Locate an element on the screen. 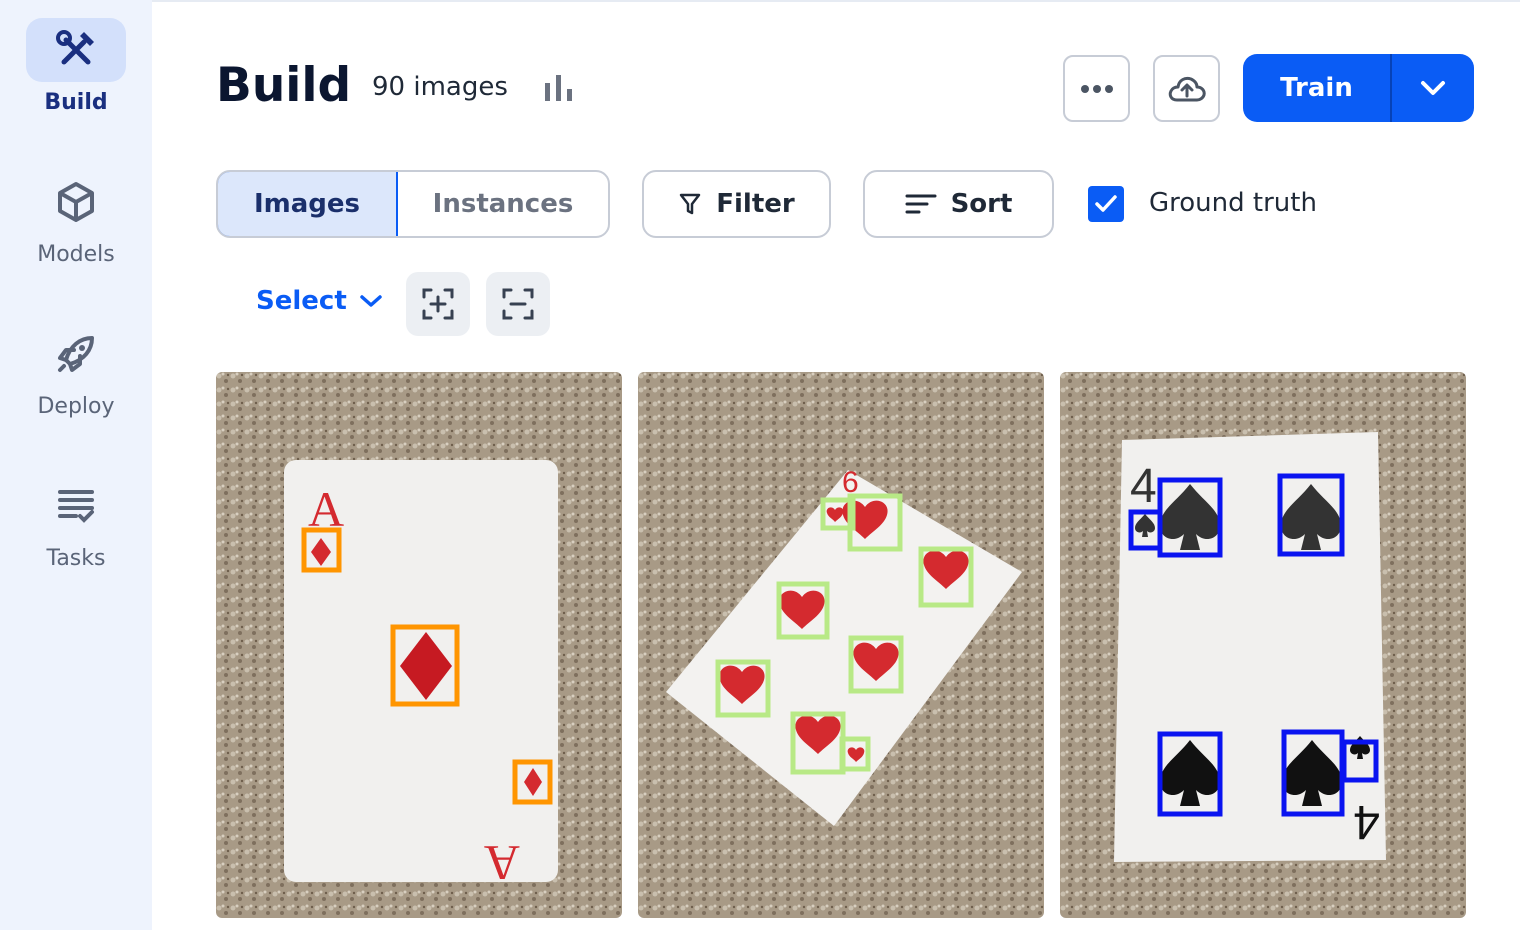  divider is located at coordinates (836, 1).